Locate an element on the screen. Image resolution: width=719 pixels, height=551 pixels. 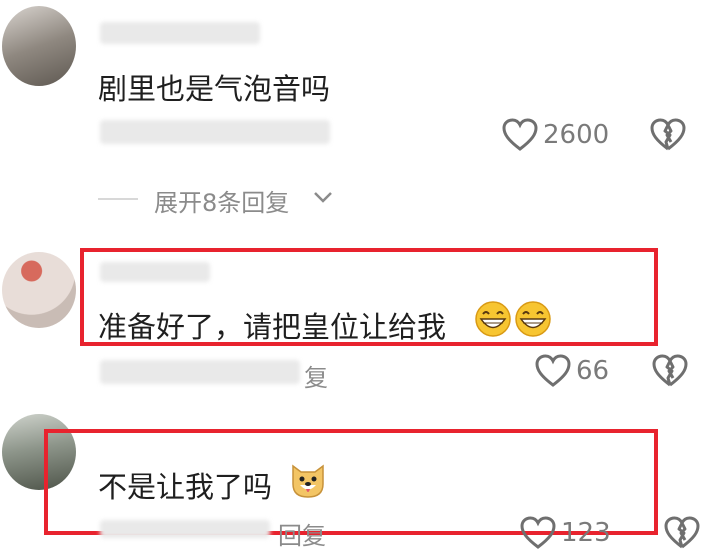
username-blurred is located at coordinates (180, 33).